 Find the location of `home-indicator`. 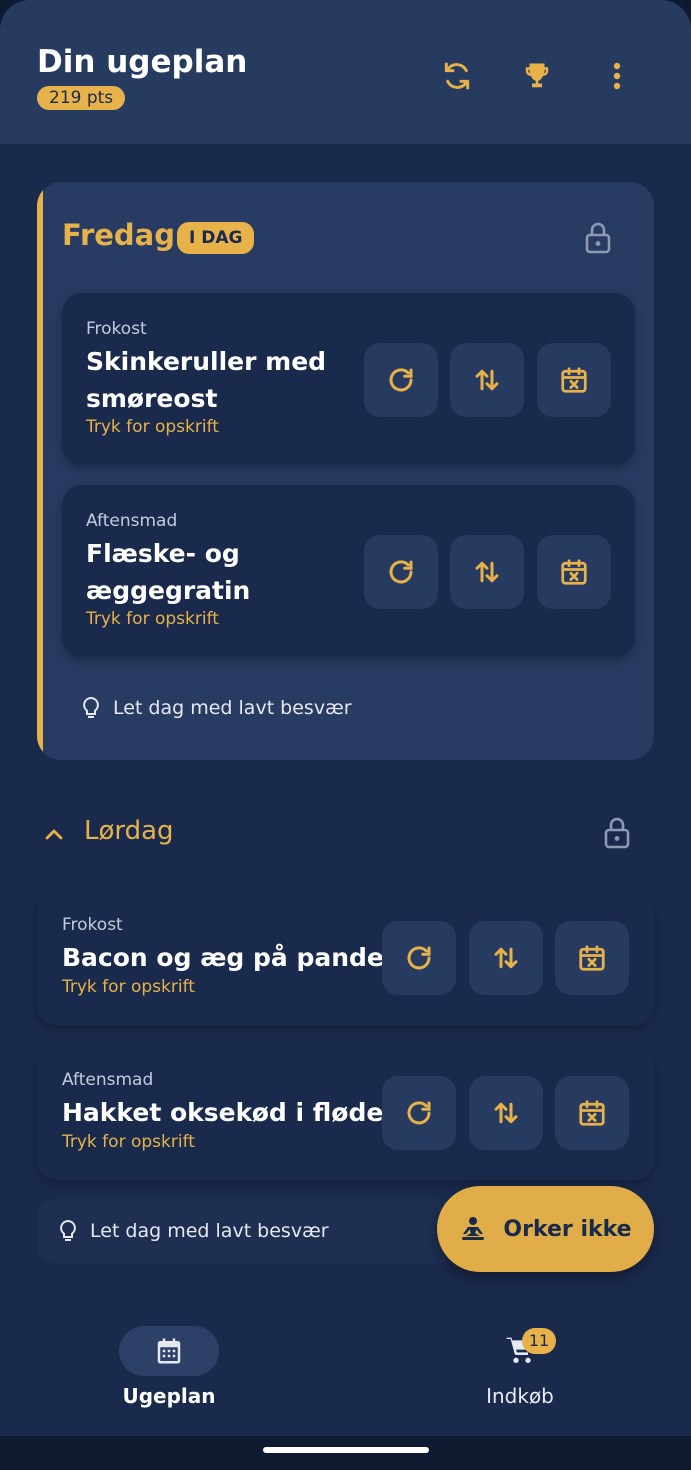

home-indicator is located at coordinates (346, 1450).